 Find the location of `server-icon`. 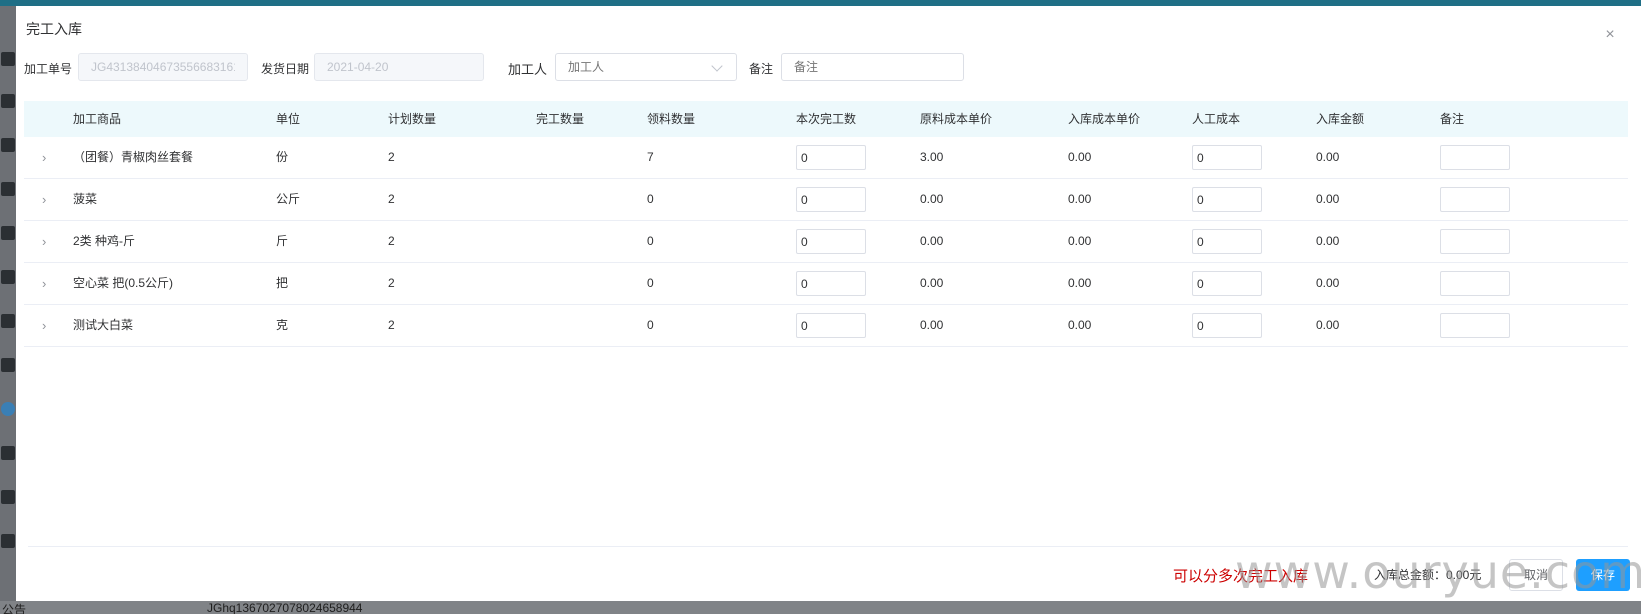

server-icon is located at coordinates (8, 233).